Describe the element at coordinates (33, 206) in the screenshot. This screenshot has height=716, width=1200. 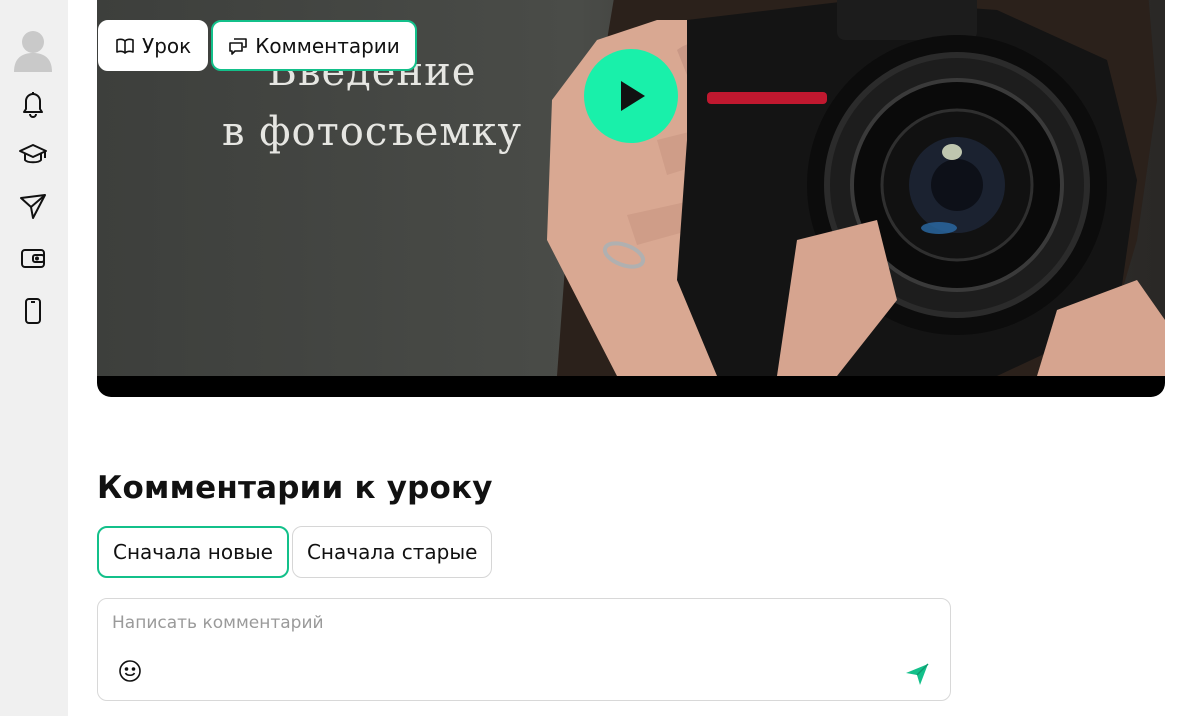
I see `send-icon` at that location.